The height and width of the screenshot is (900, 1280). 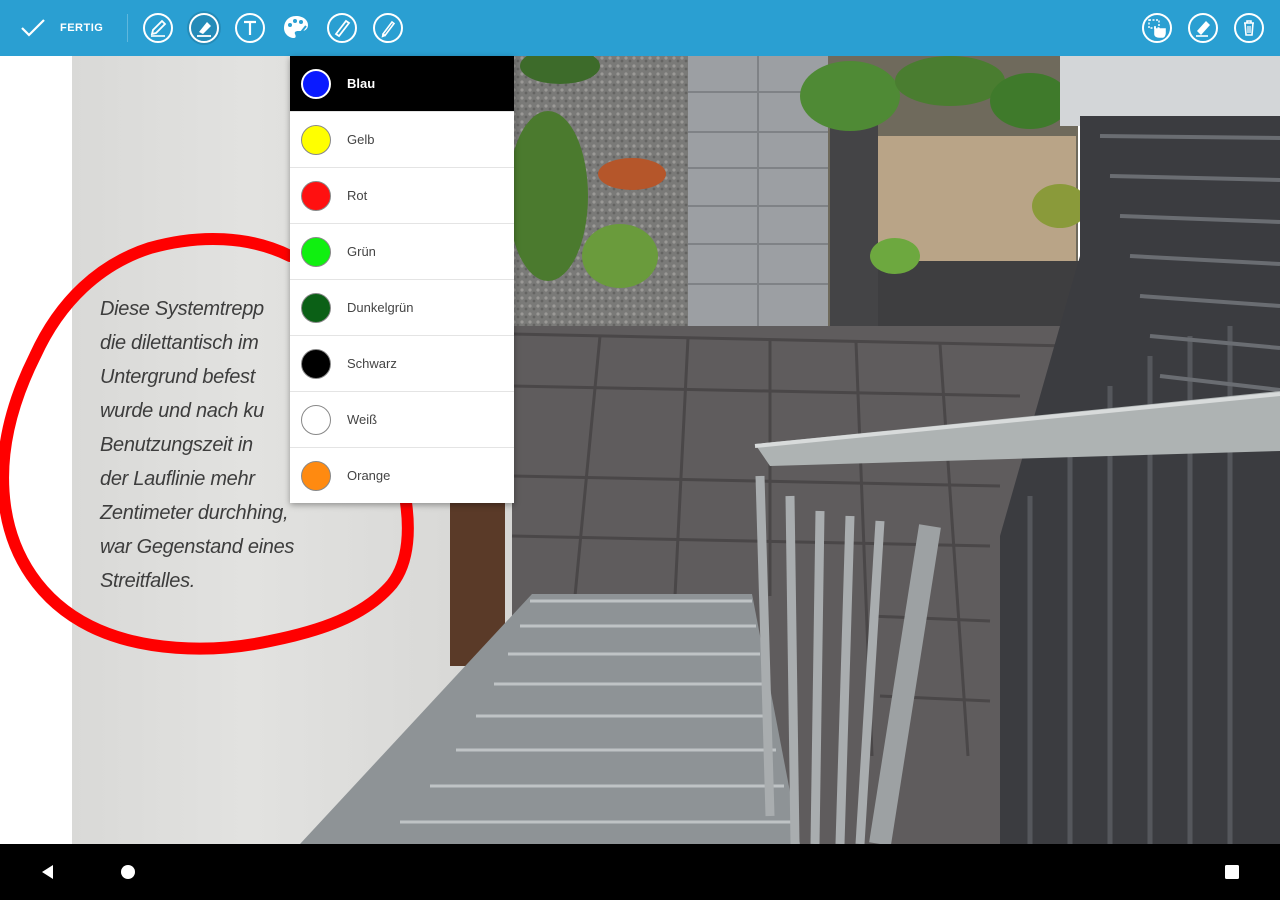 I want to click on done-button: FERTIG, so click(x=61, y=28).